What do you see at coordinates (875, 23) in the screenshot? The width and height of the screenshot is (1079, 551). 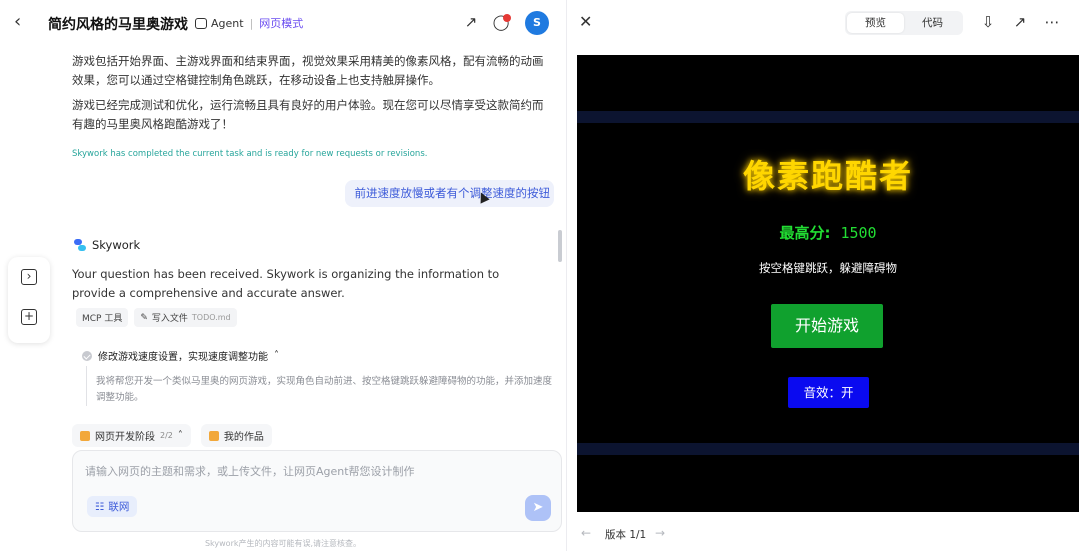 I see `tab-preview: 预览` at bounding box center [875, 23].